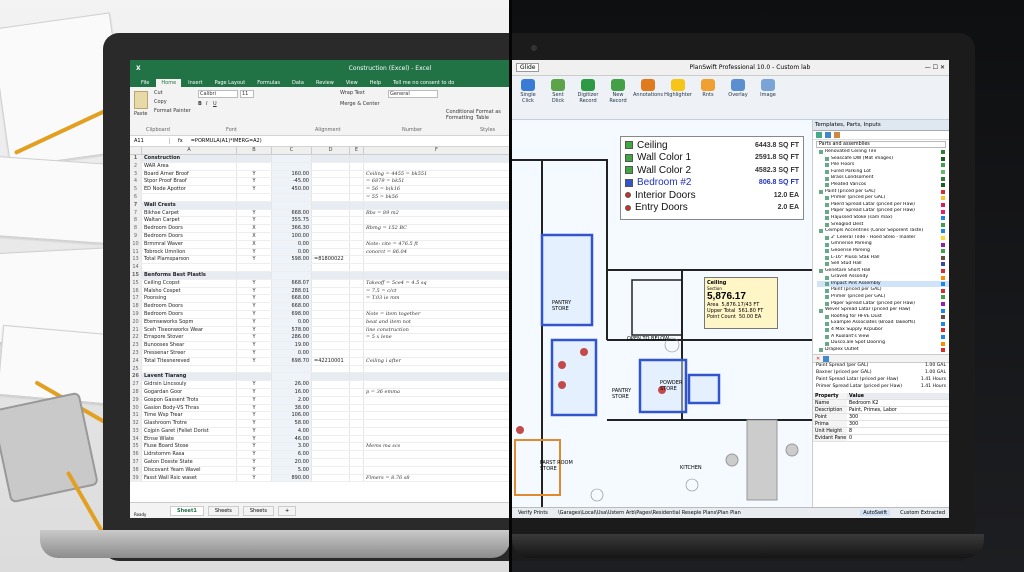 Image resolution: width=1024 pixels, height=572 pixels. I want to click on table-cell: Cojpin Garet (Feliet Dorist, so click(189, 431).